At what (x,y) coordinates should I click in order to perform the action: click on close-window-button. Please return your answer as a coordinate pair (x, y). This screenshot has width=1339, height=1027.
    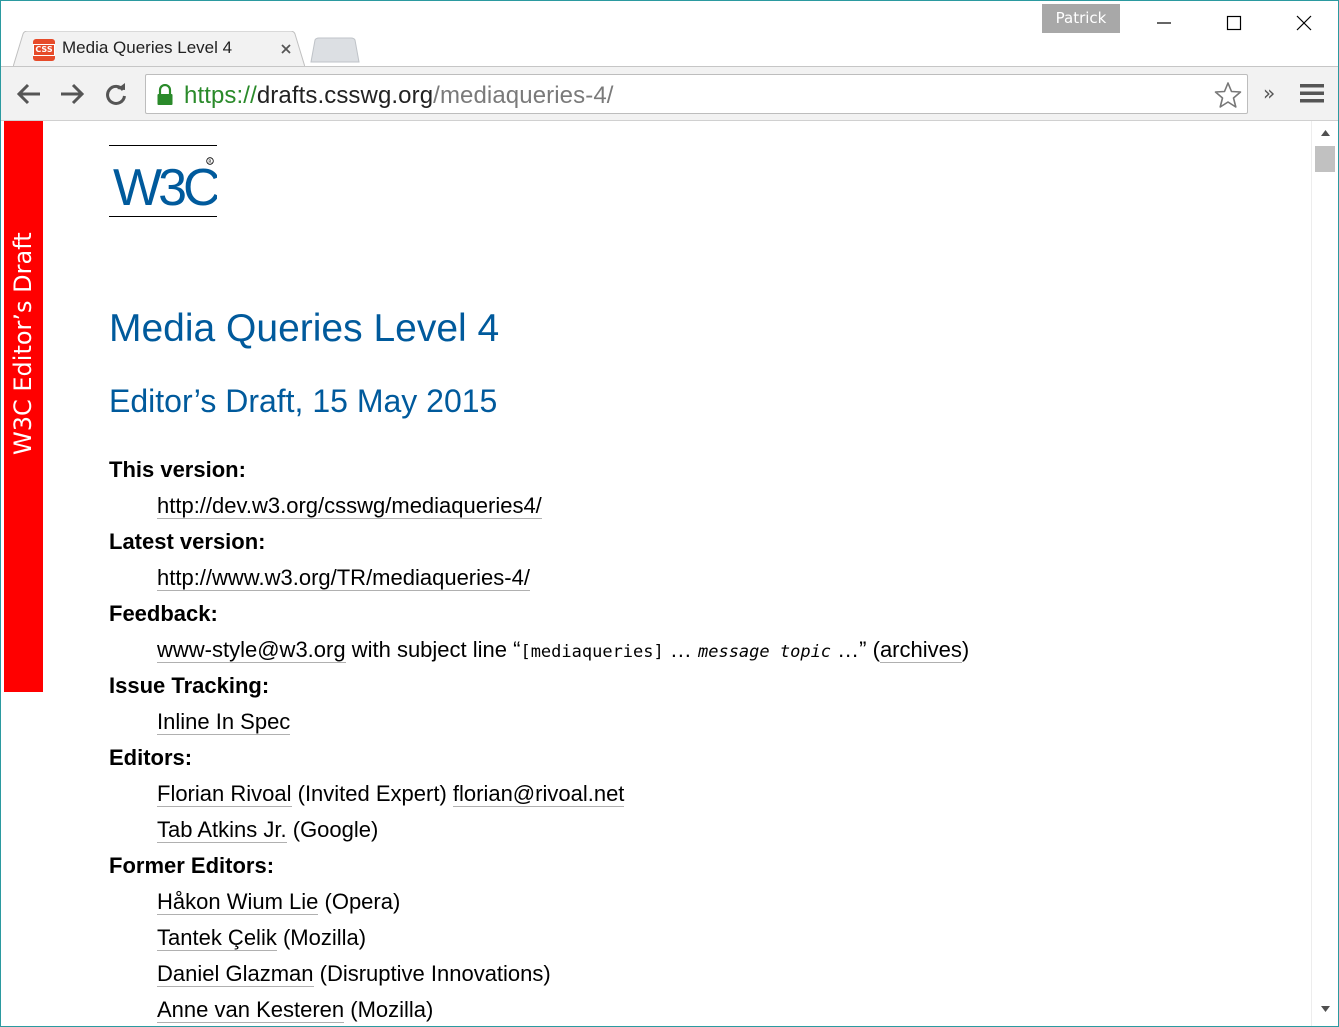
    Looking at the image, I should click on (1303, 23).